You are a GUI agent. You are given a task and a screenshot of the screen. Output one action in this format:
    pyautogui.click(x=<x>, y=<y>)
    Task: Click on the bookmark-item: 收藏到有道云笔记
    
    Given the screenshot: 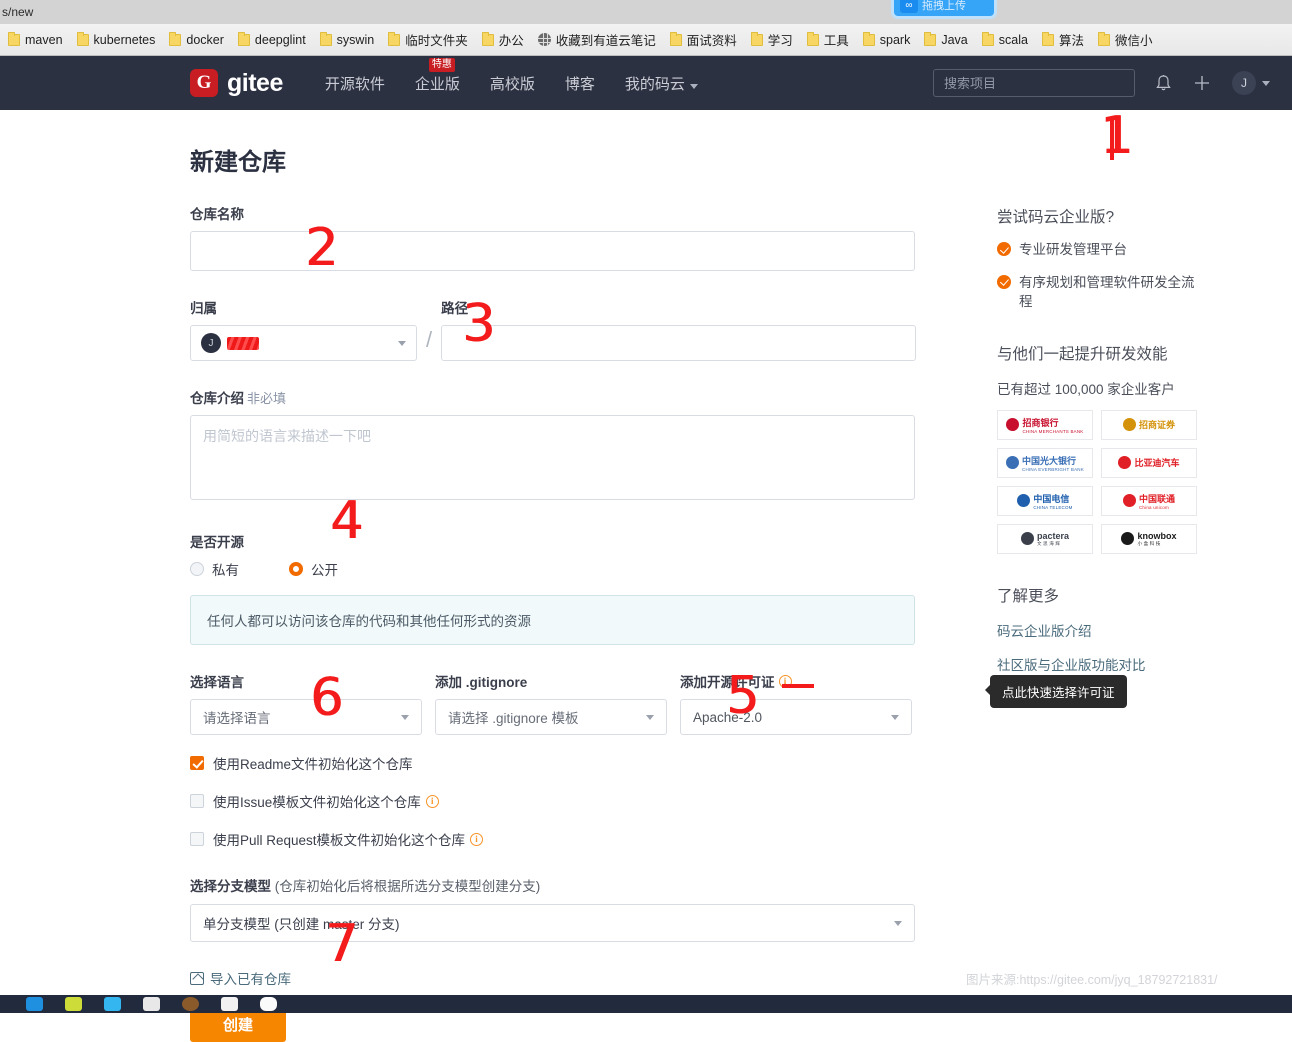 What is the action you would take?
    pyautogui.click(x=596, y=39)
    